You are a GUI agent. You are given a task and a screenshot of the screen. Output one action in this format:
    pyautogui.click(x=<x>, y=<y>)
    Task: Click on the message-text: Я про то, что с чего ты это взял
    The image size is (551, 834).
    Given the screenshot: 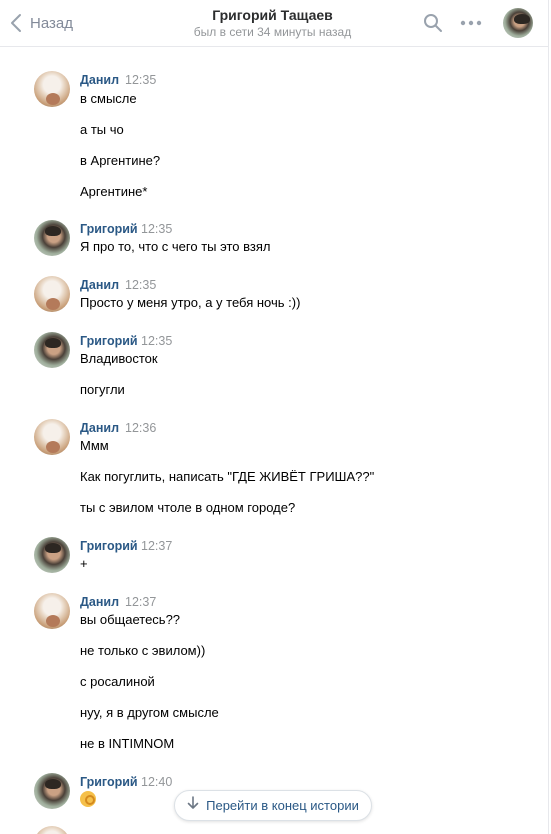 What is the action you would take?
    pyautogui.click(x=175, y=246)
    